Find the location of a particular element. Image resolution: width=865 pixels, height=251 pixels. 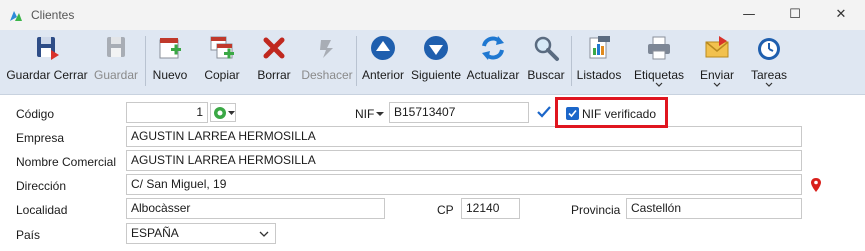

cp-label: CP is located at coordinates (445, 210).